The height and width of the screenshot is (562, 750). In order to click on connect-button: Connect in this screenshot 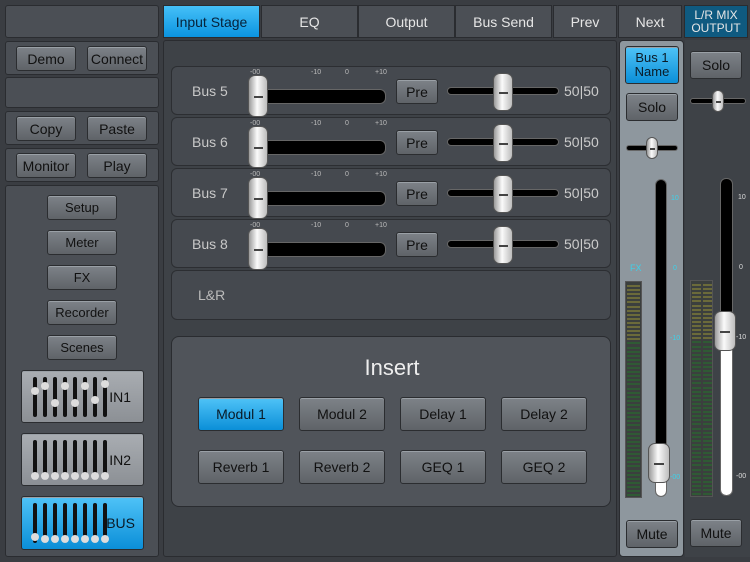, I will do `click(117, 58)`.